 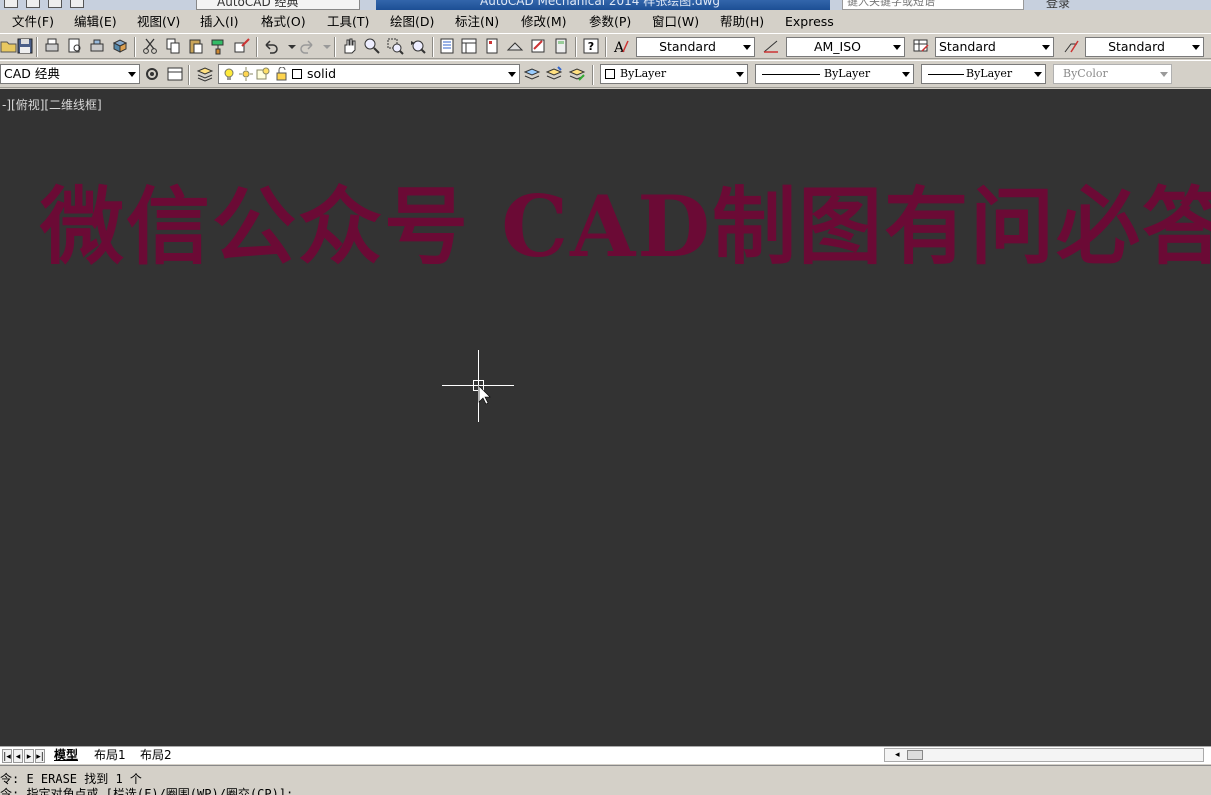 What do you see at coordinates (95, 5) in the screenshot?
I see `quick-access-toolbar` at bounding box center [95, 5].